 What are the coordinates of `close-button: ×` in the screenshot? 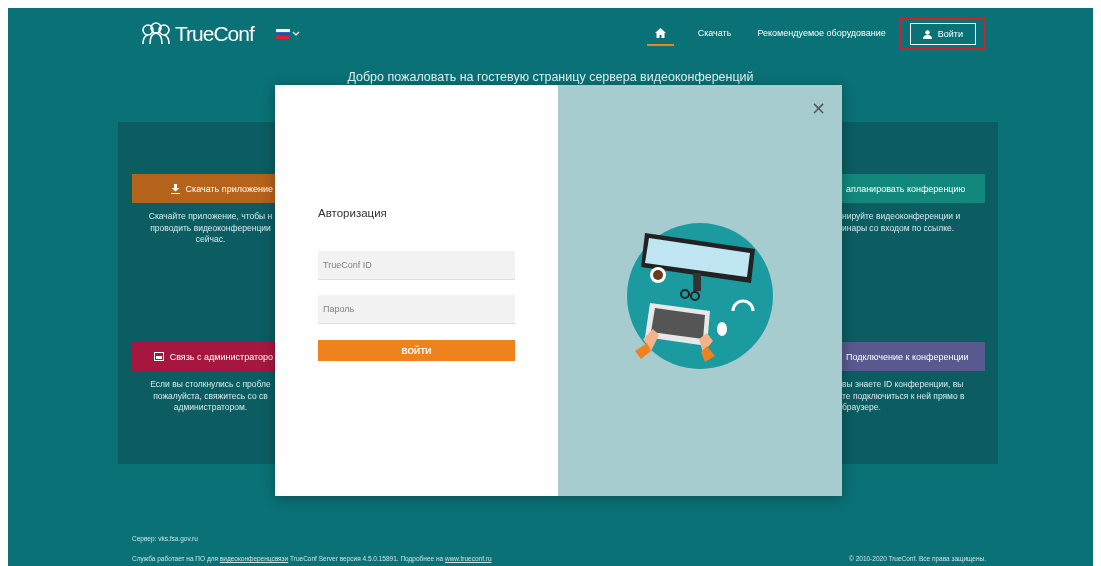 It's located at (818, 108).